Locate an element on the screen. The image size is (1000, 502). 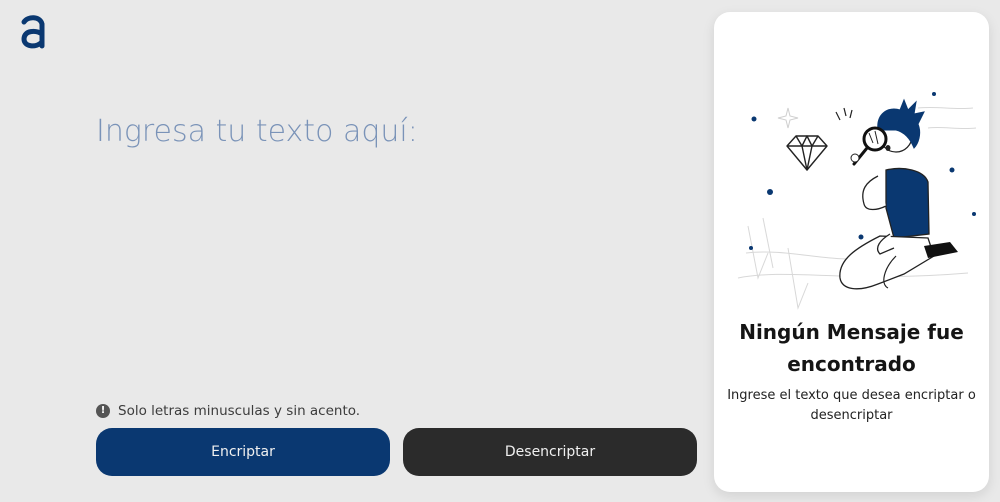
exclamation-circle-icon: ! is located at coordinates (103, 411).